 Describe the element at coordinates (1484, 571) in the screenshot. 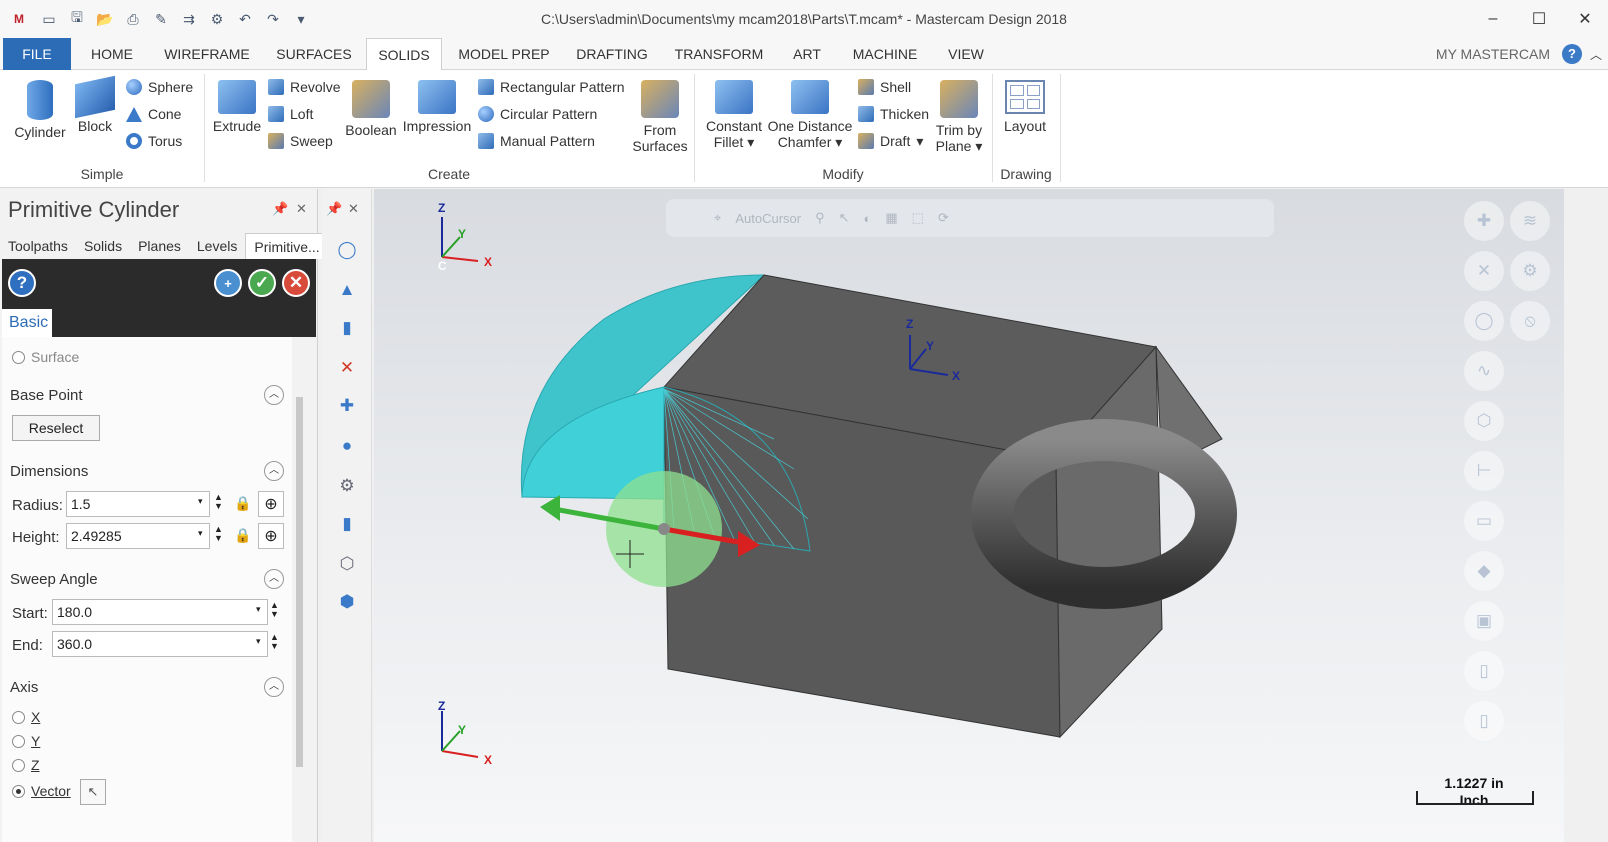

I see `solid-icon: ◆` at that location.